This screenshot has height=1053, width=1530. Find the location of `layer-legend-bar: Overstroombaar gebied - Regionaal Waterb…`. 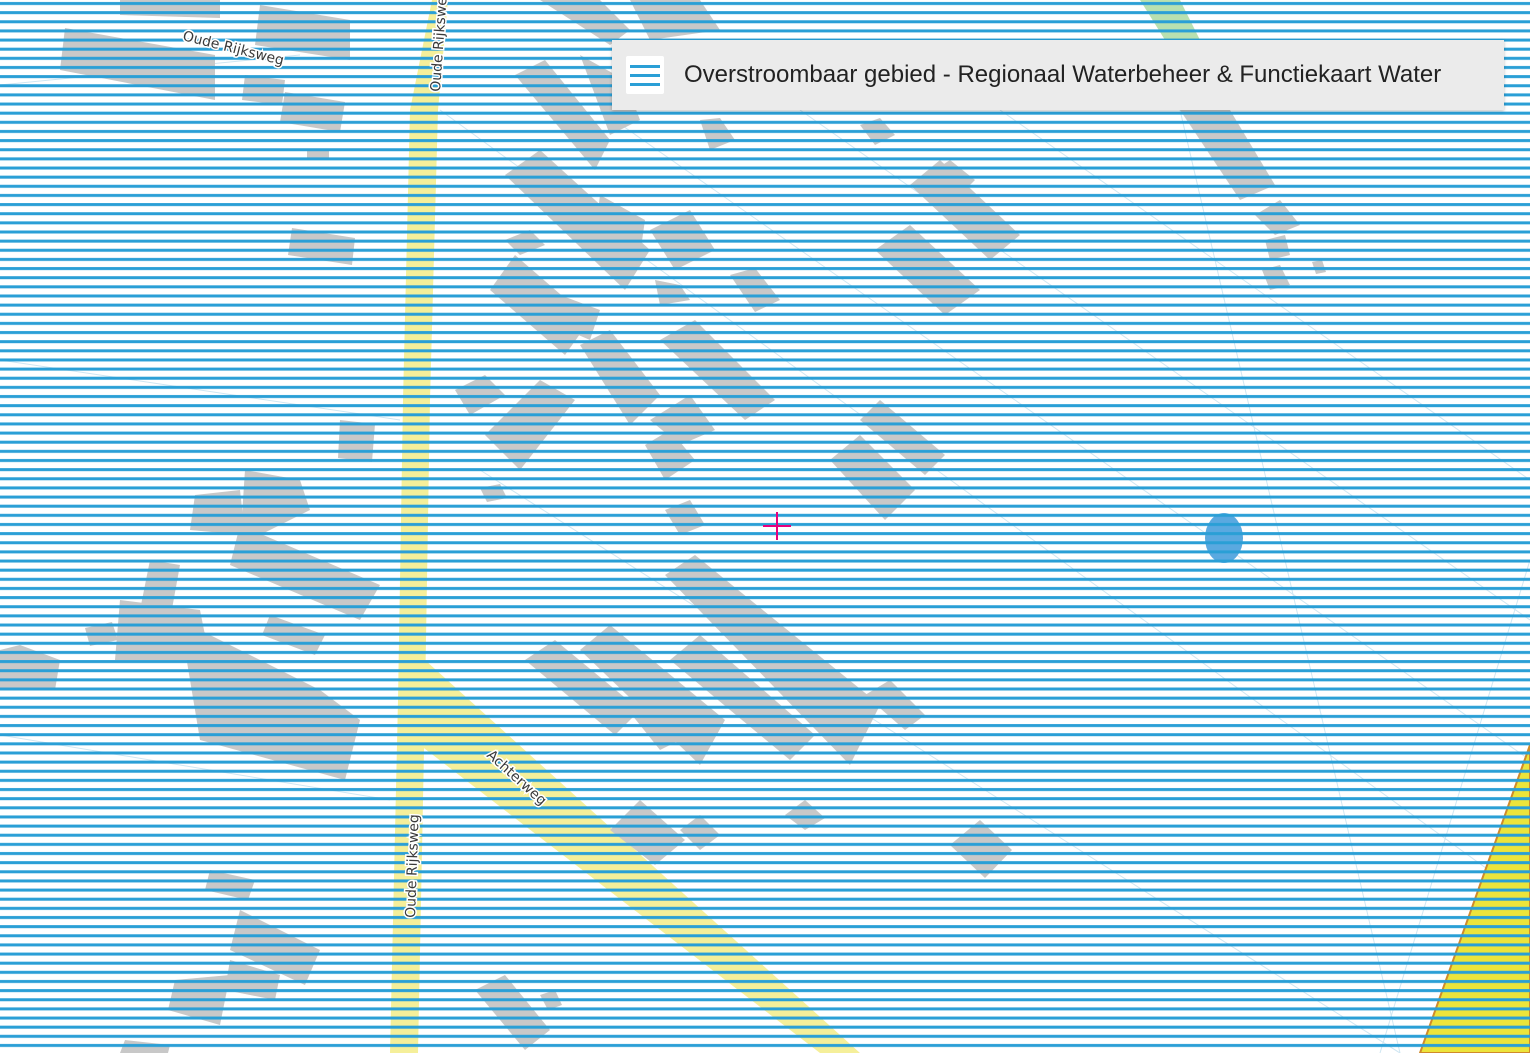

layer-legend-bar: Overstroombaar gebied - Regionaal Waterb… is located at coordinates (1058, 75).